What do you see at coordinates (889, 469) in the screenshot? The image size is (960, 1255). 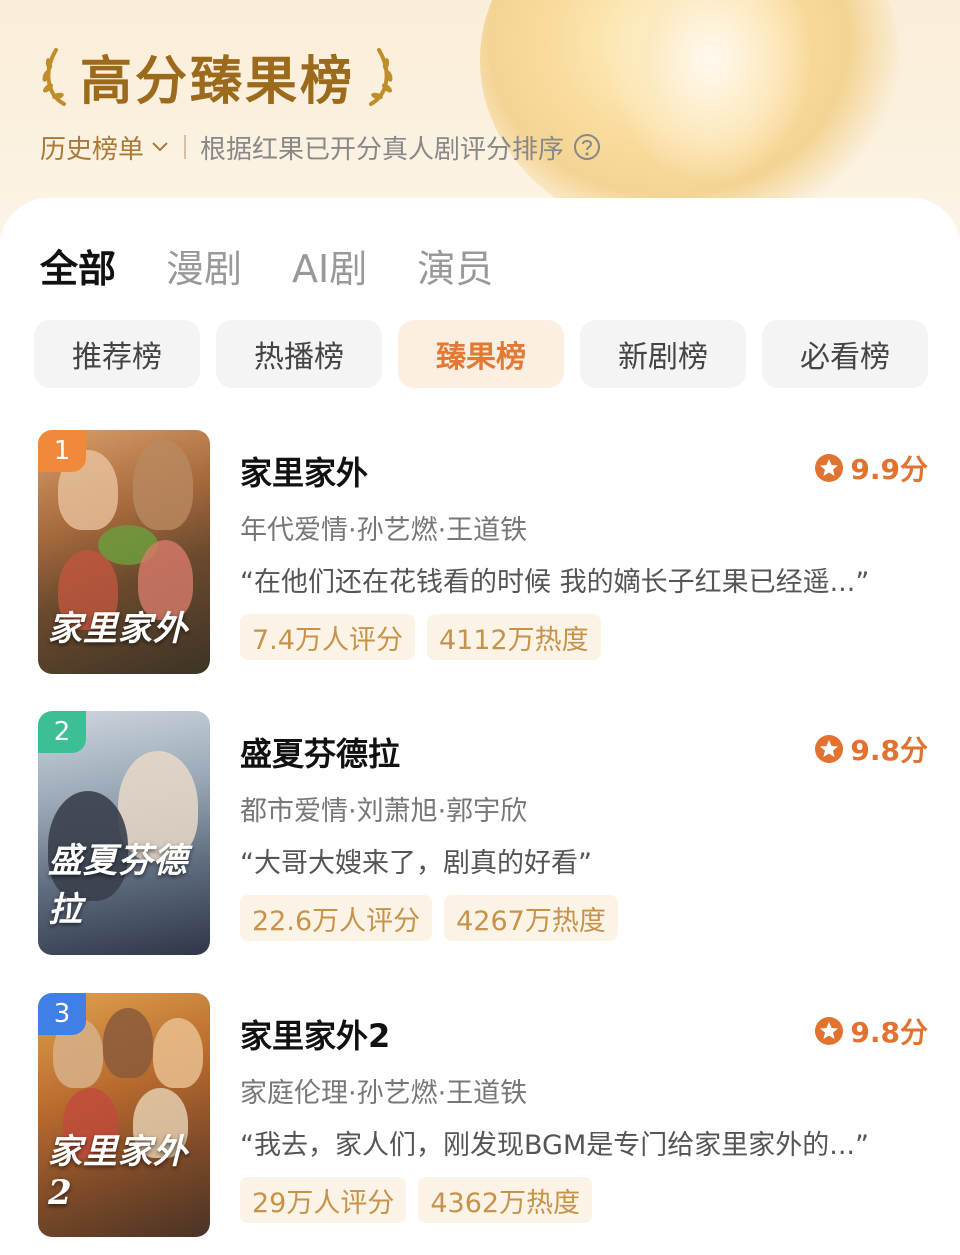 I see `score-value: 9.9分` at bounding box center [889, 469].